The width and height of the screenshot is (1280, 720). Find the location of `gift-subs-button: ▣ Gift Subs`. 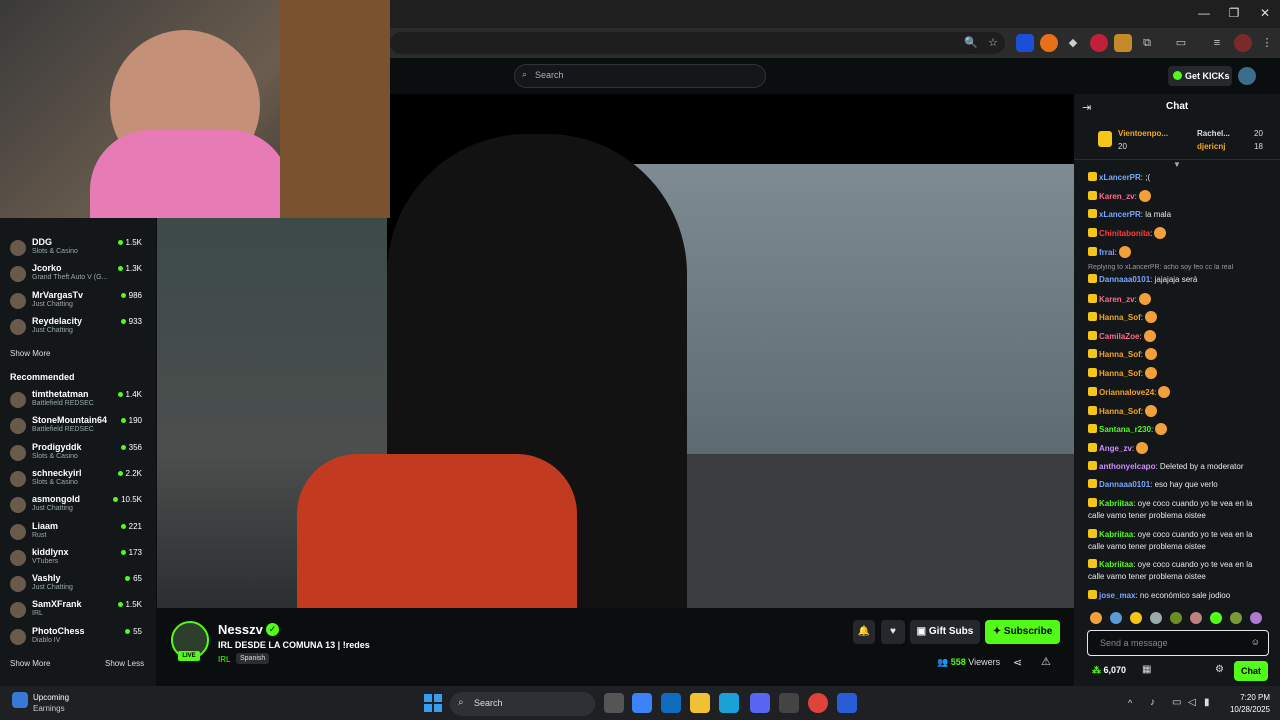

gift-subs-button: ▣ Gift Subs is located at coordinates (945, 632).